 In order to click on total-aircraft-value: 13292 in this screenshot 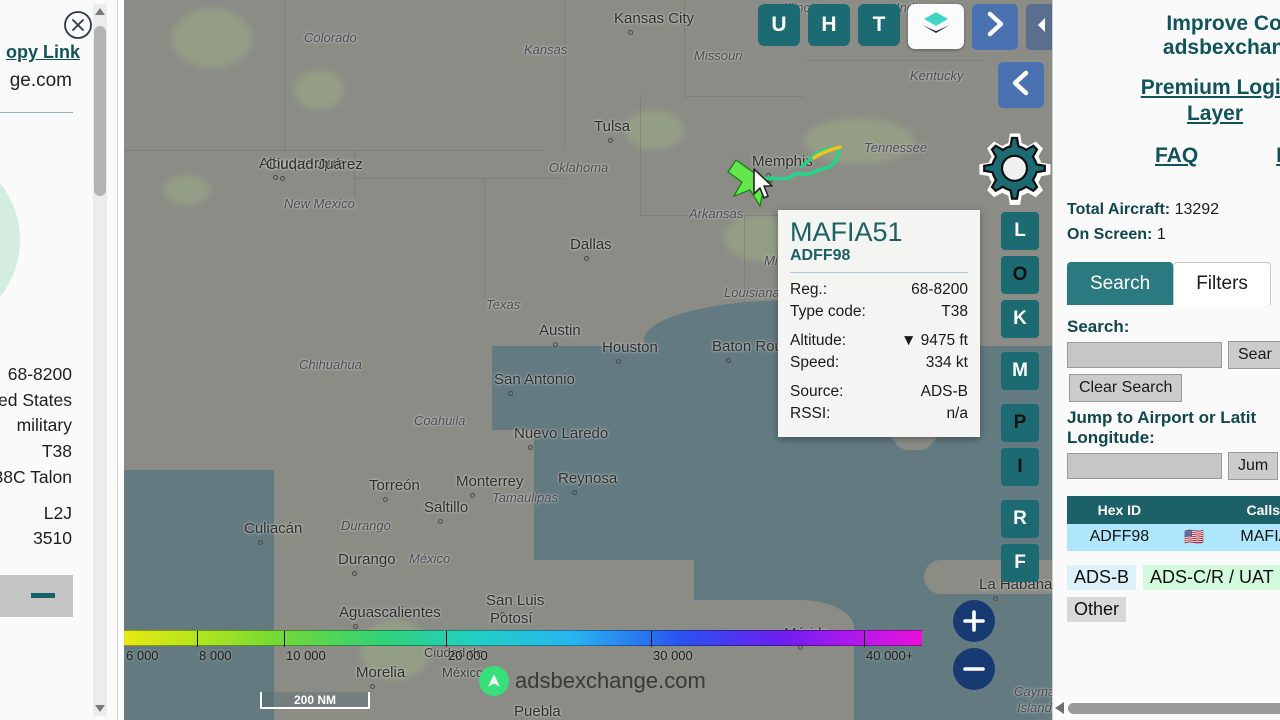, I will do `click(1197, 209)`.